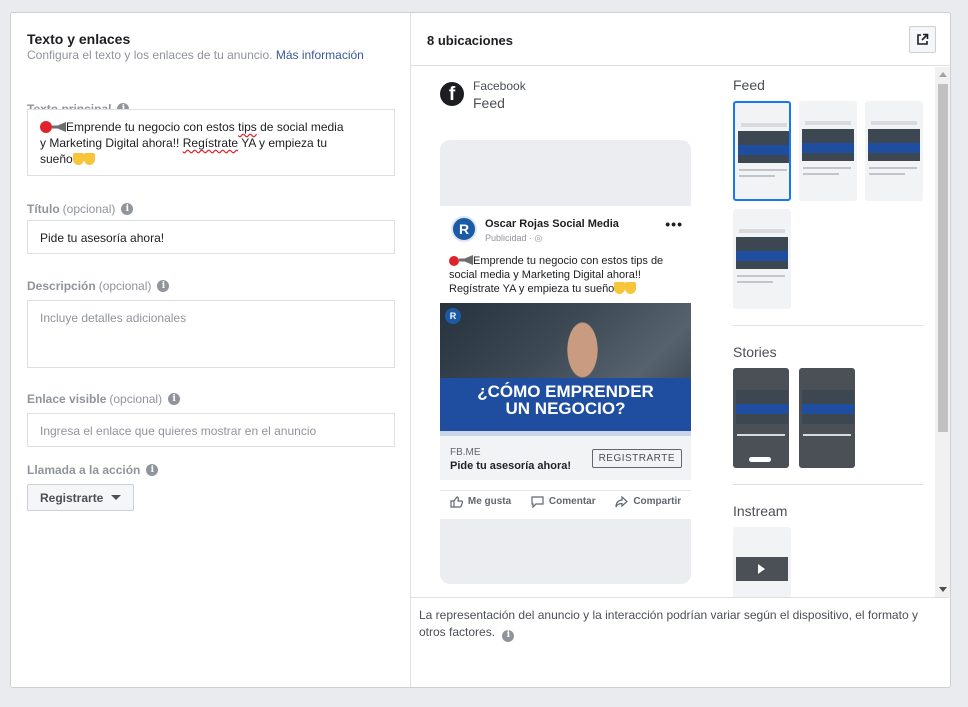 The width and height of the screenshot is (968, 707). What do you see at coordinates (761, 569) in the screenshot?
I see `play-icon` at bounding box center [761, 569].